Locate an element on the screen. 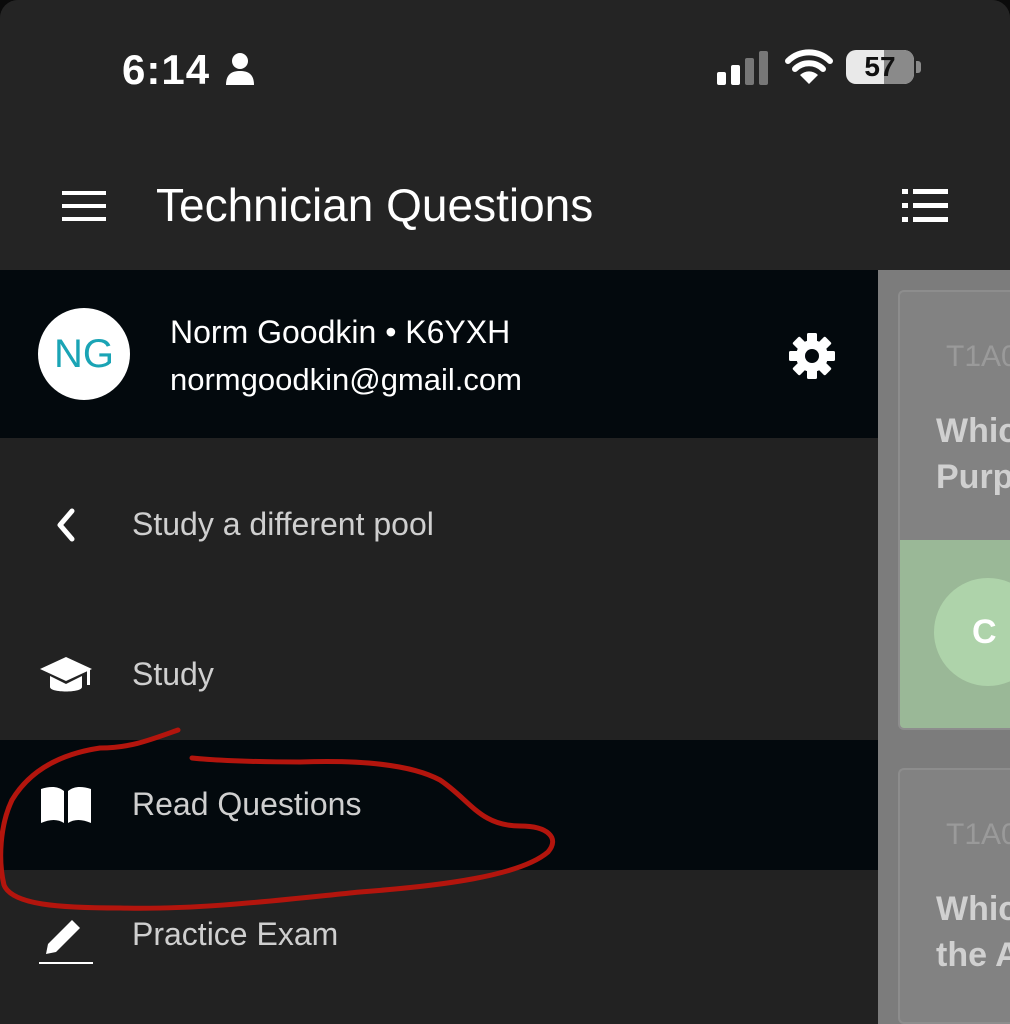 This screenshot has height=1024, width=1010. battery-icon: 57 is located at coordinates (884, 68).